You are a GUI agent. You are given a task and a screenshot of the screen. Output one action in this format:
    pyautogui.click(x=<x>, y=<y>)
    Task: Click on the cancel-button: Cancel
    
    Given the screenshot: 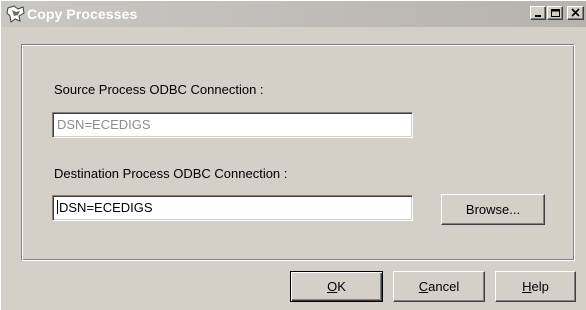 What is the action you would take?
    pyautogui.click(x=439, y=286)
    